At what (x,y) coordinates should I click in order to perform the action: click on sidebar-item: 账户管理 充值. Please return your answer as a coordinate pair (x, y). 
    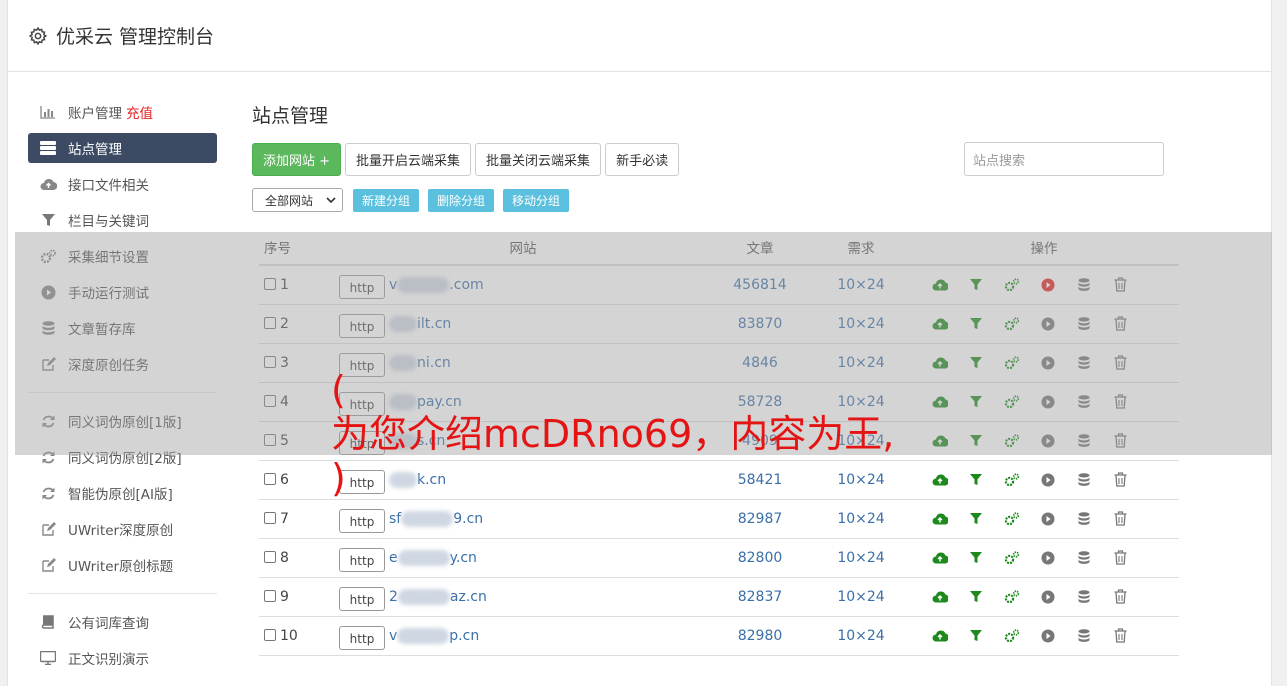
    Looking at the image, I should click on (122, 112).